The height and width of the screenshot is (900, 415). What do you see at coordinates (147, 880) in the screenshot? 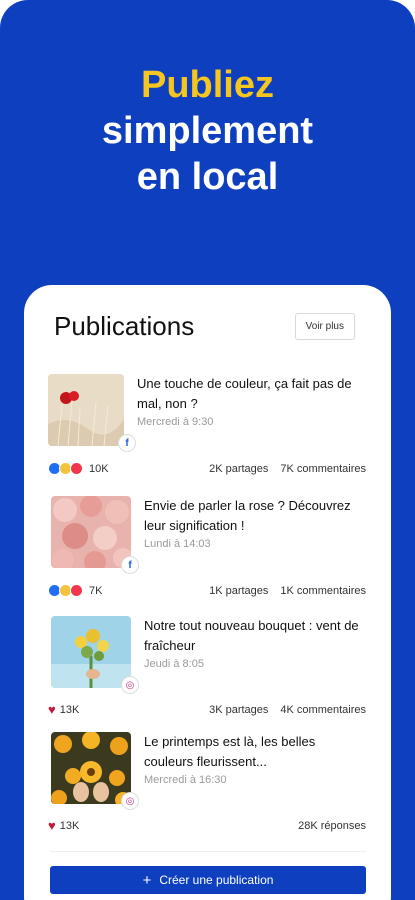
I see `plus-icon: +` at bounding box center [147, 880].